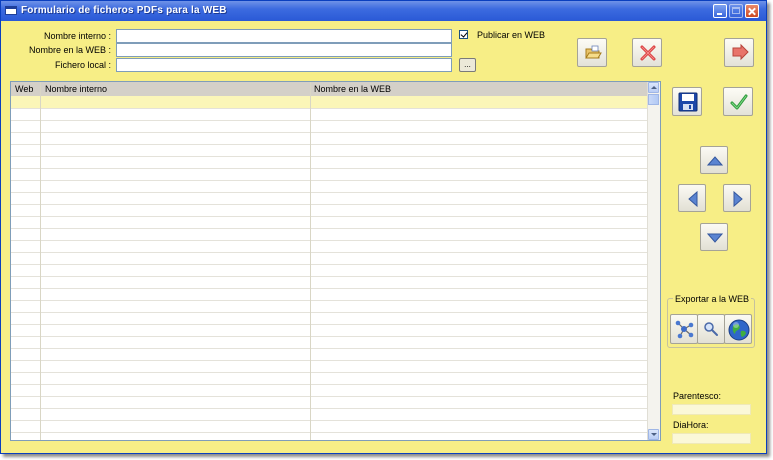 The height and width of the screenshot is (460, 773). Describe the element at coordinates (284, 36) in the screenshot. I see `nombre-interno-input` at that location.